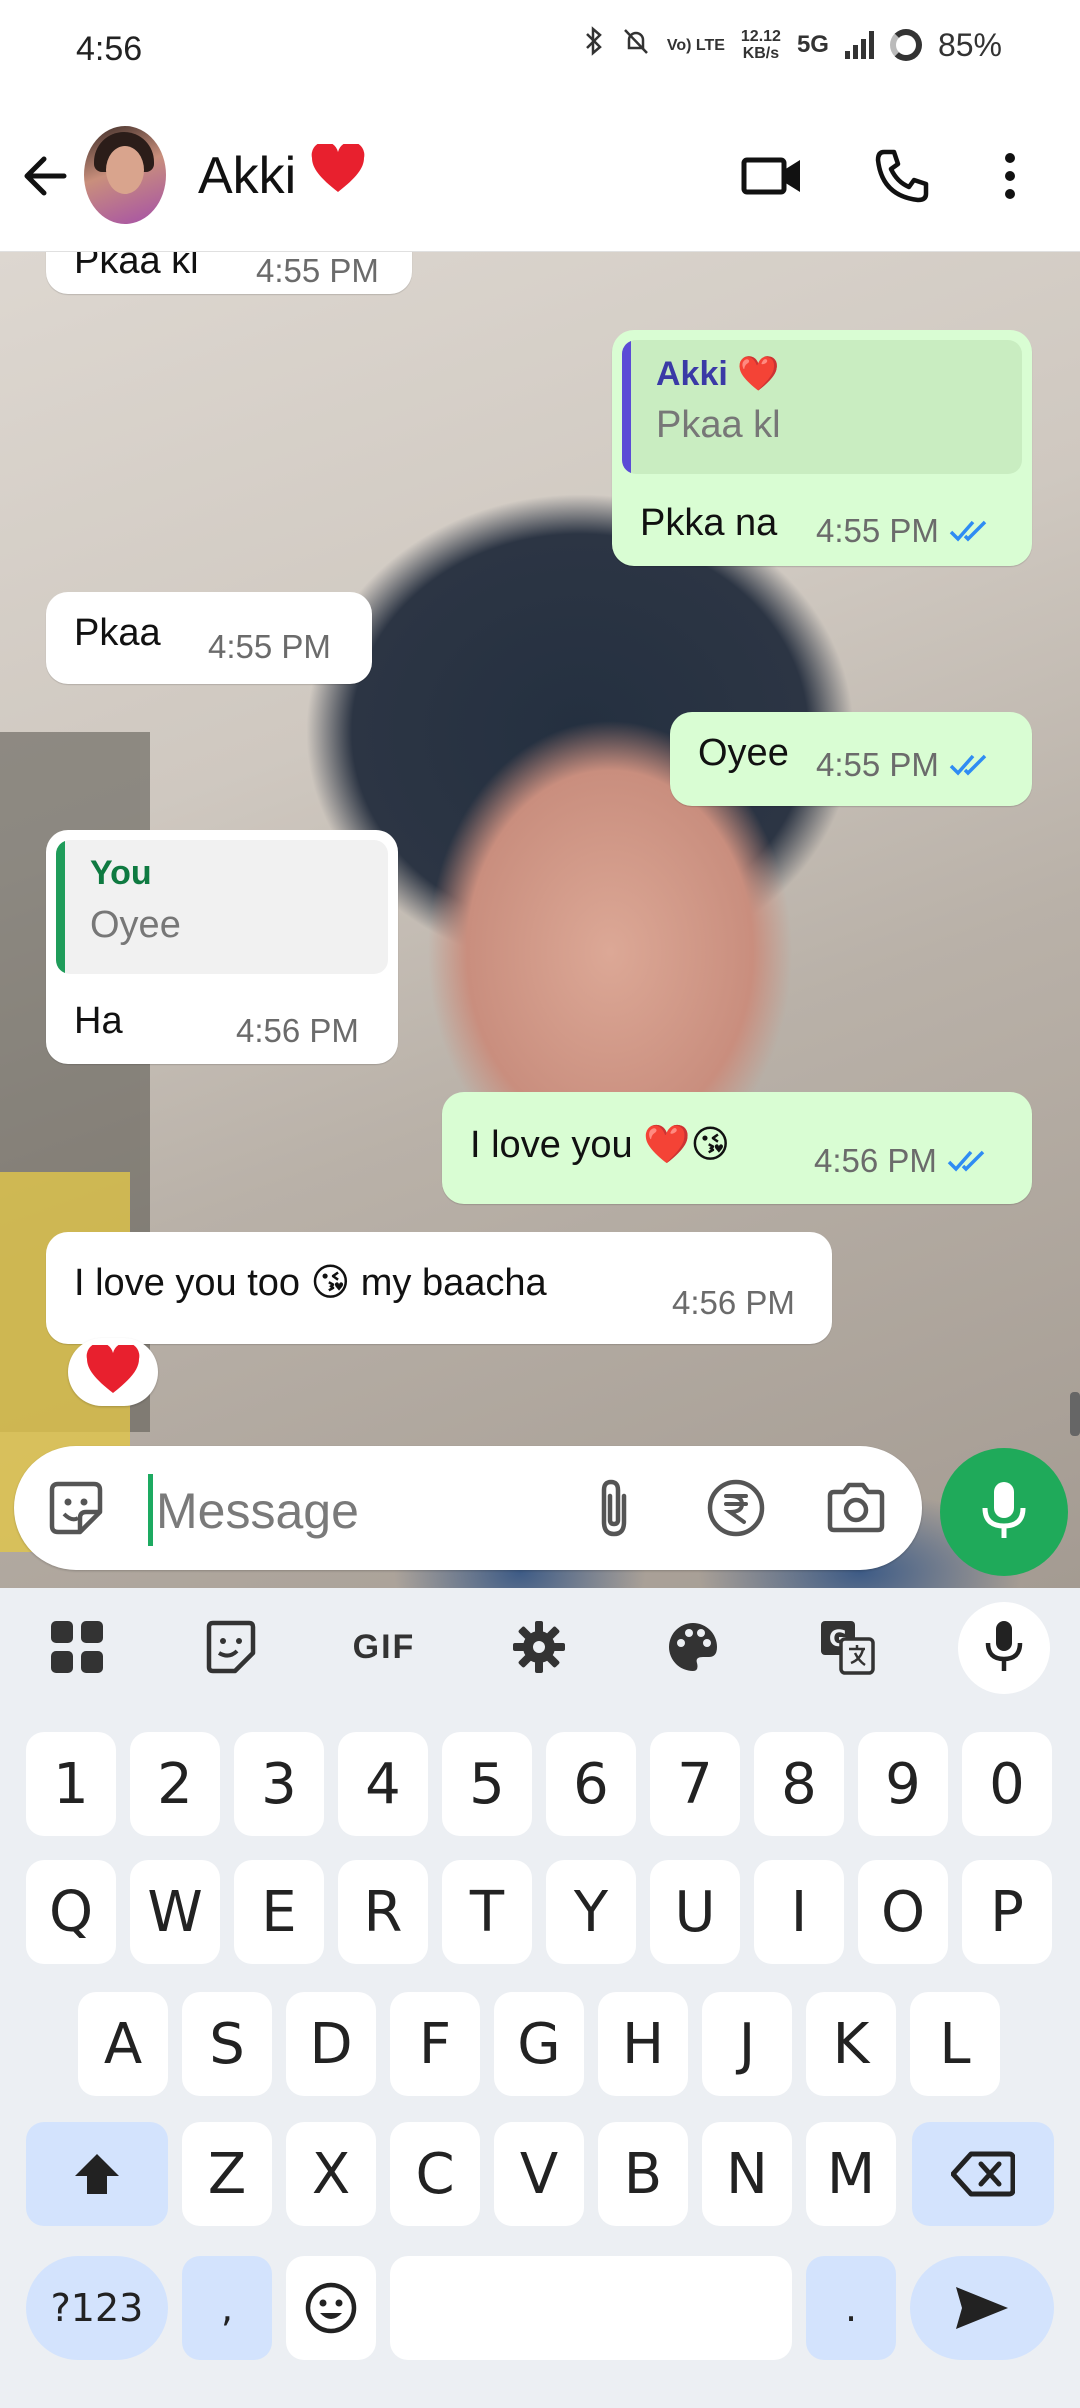  I want to click on more-options-icon, so click(1010, 176).